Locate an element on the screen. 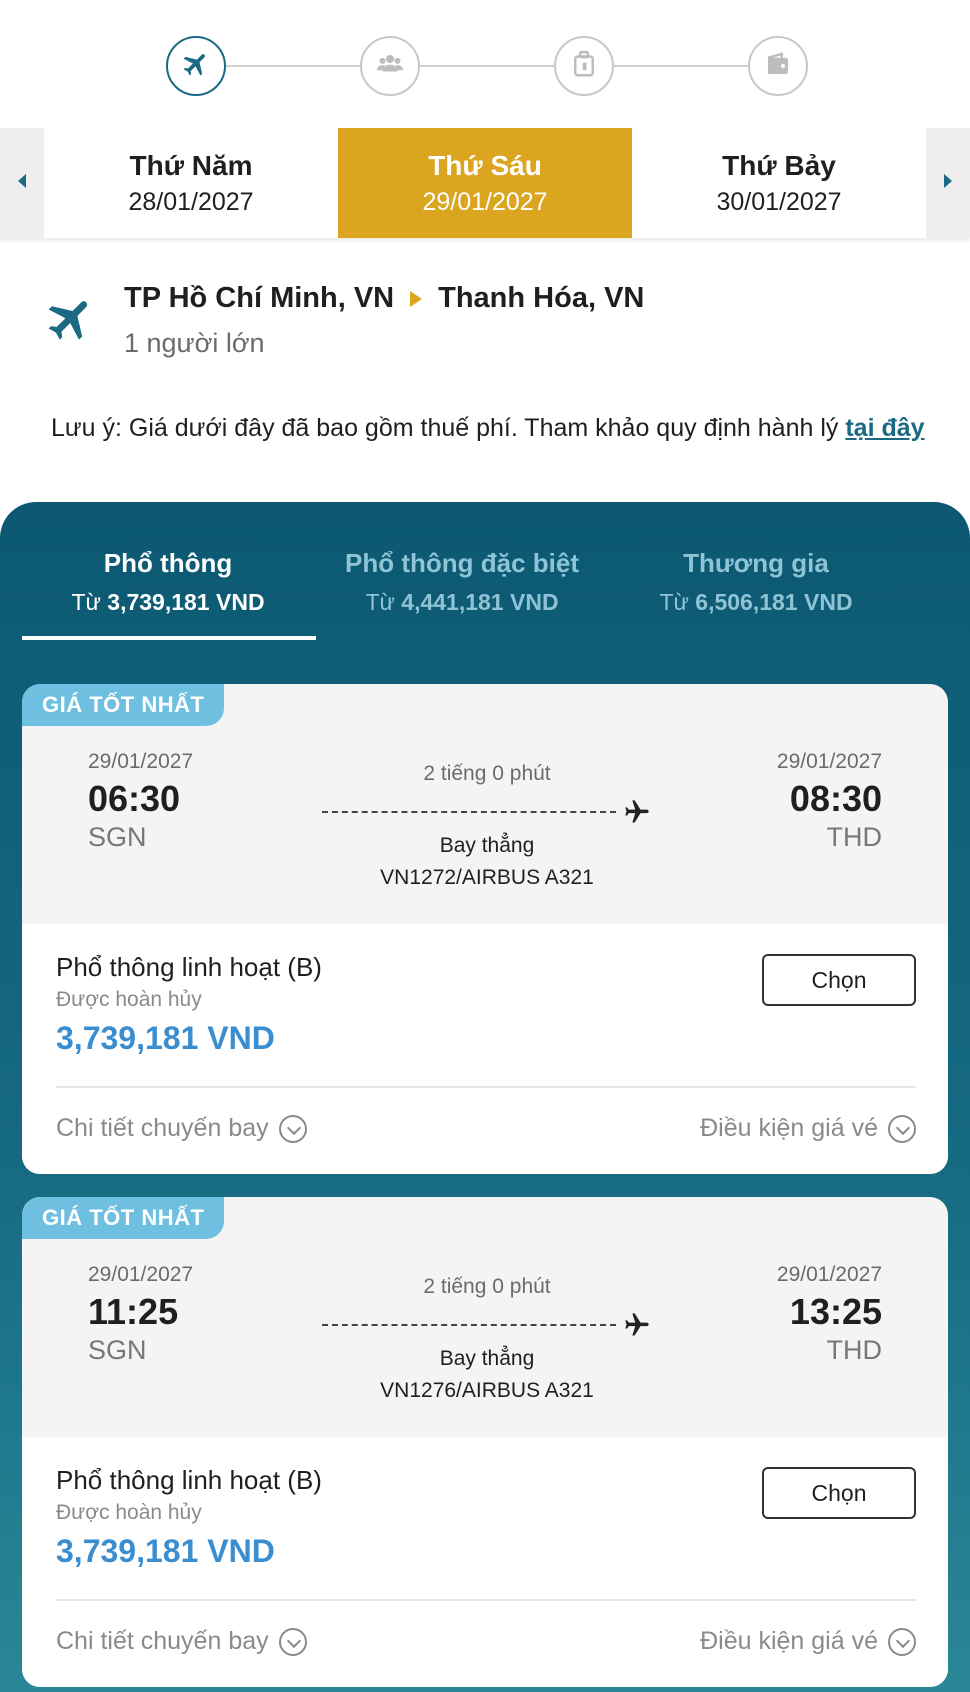  date-value: 29/01/2027 is located at coordinates (485, 201).